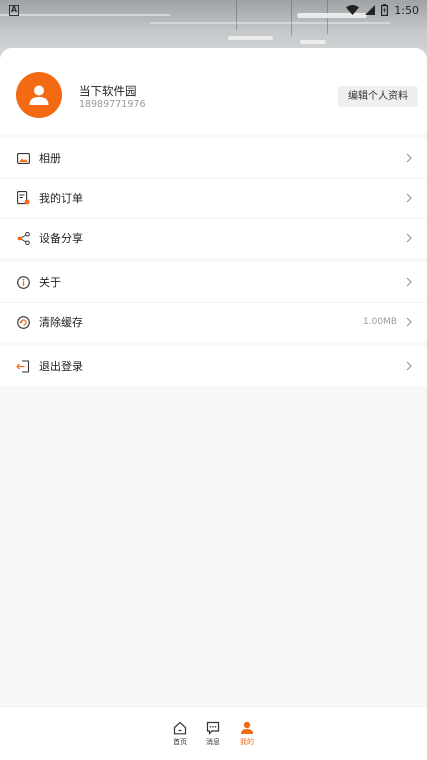  What do you see at coordinates (213, 742) in the screenshot?
I see `tab-label: 消息` at bounding box center [213, 742].